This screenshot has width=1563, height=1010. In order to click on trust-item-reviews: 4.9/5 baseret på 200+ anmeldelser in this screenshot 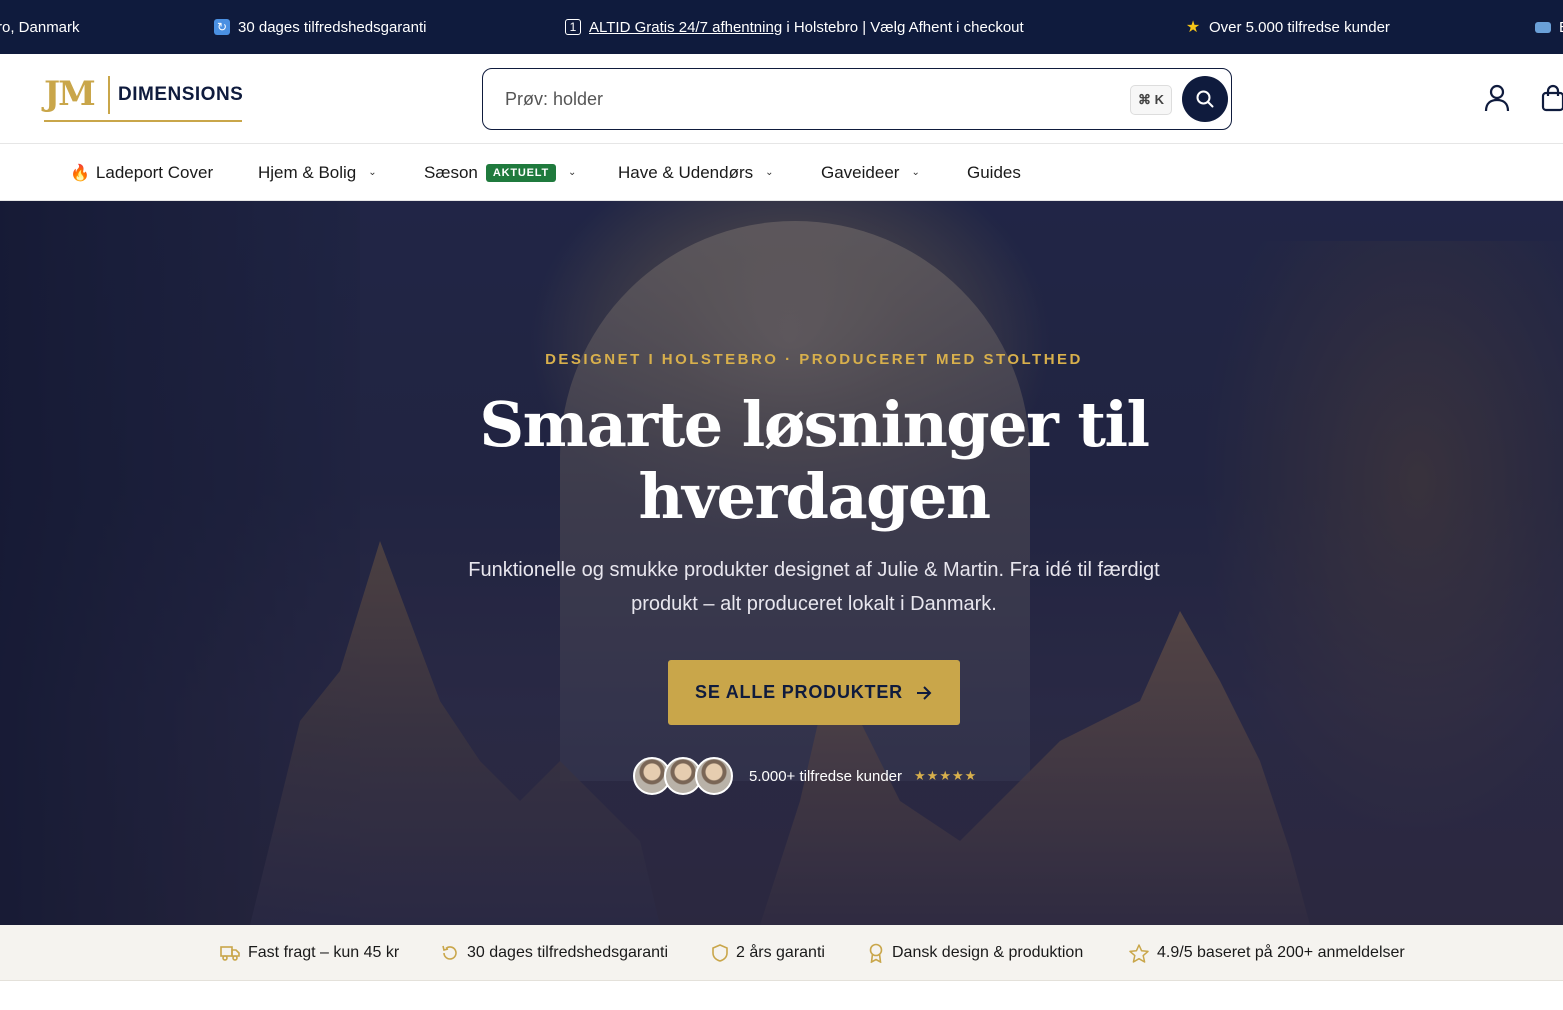, I will do `click(1267, 953)`.